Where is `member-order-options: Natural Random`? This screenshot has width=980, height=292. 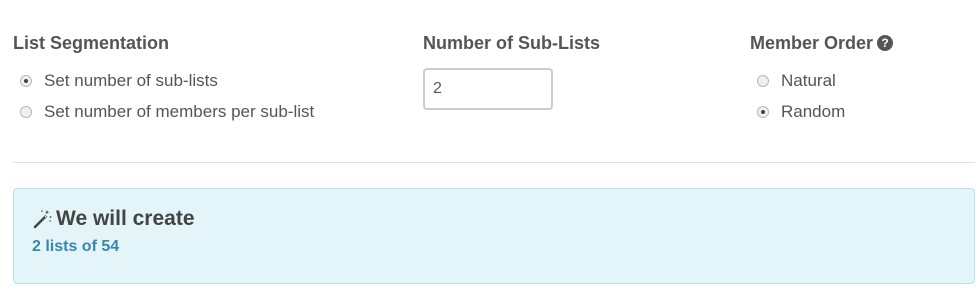 member-order-options: Natural Random is located at coordinates (821, 96).